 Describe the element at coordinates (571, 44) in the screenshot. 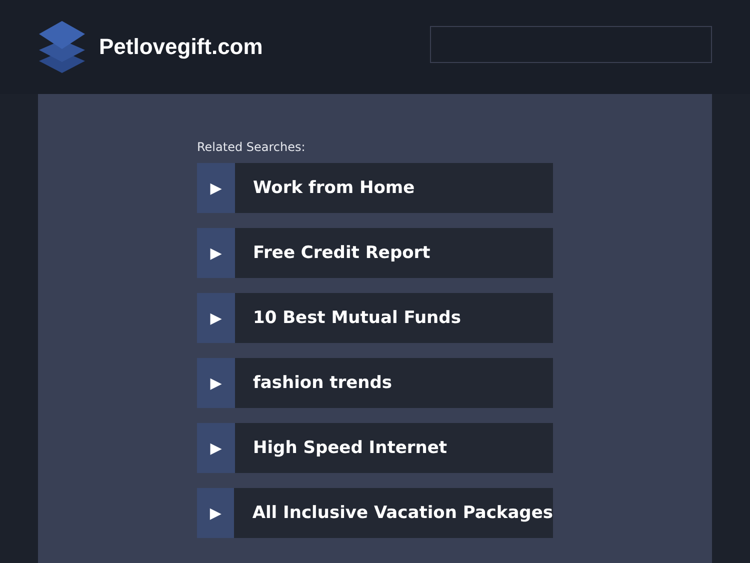

I see `search-field` at that location.